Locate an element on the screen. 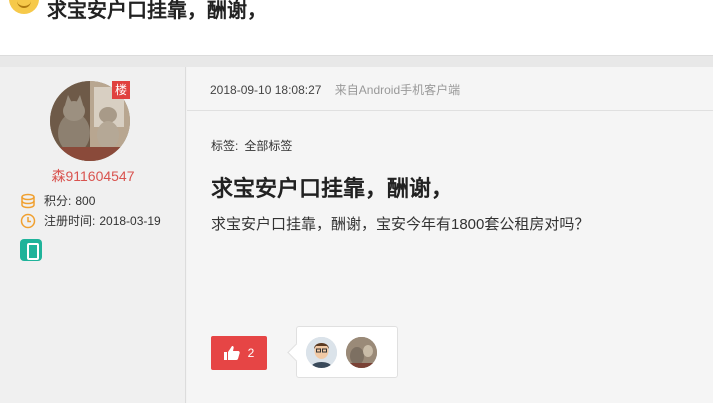 The height and width of the screenshot is (403, 713). author-username: 森911604547 is located at coordinates (93, 176).